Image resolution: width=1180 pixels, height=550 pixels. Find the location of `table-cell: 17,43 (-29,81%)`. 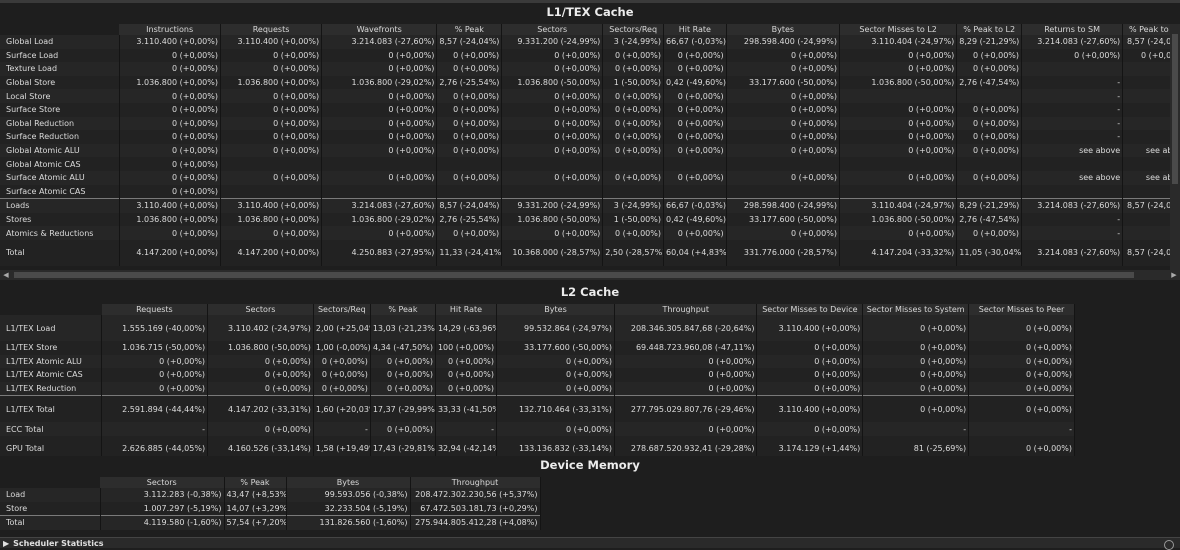

table-cell: 17,43 (-29,81%) is located at coordinates (403, 445).